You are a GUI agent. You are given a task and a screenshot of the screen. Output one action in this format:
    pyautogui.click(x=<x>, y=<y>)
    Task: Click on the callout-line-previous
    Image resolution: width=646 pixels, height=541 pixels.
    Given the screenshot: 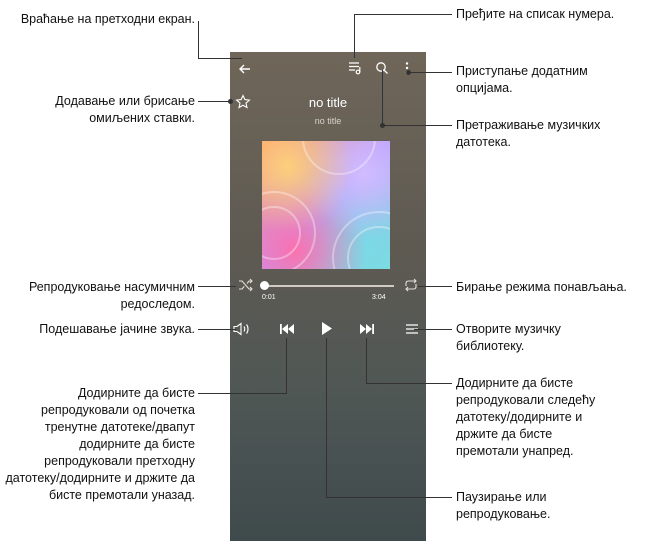 What is the action you would take?
    pyautogui.click(x=242, y=393)
    